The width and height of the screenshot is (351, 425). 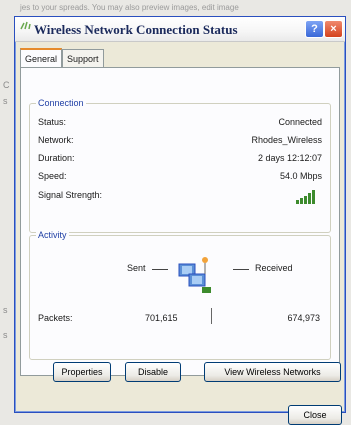 I want to click on dialog-title: Wireless Network Connection Status, so click(x=136, y=29).